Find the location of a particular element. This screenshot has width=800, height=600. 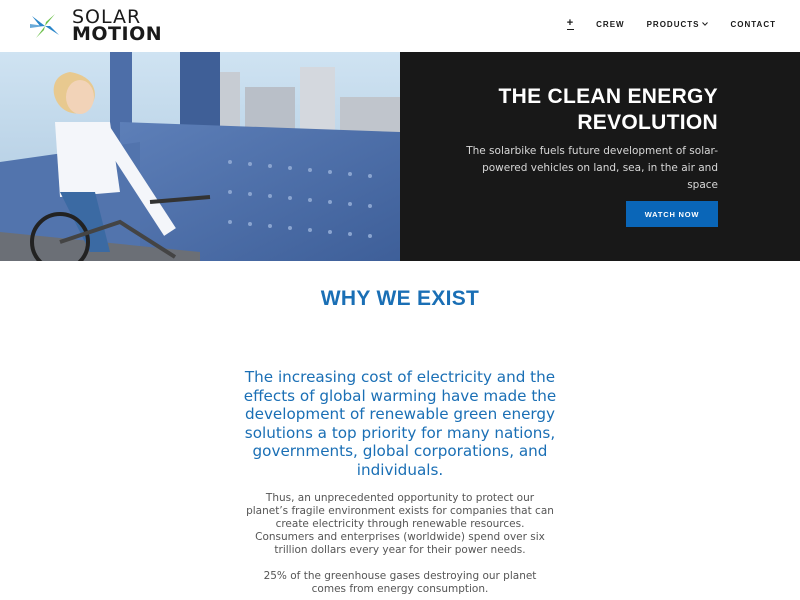

chevron-down-icon is located at coordinates (705, 24).